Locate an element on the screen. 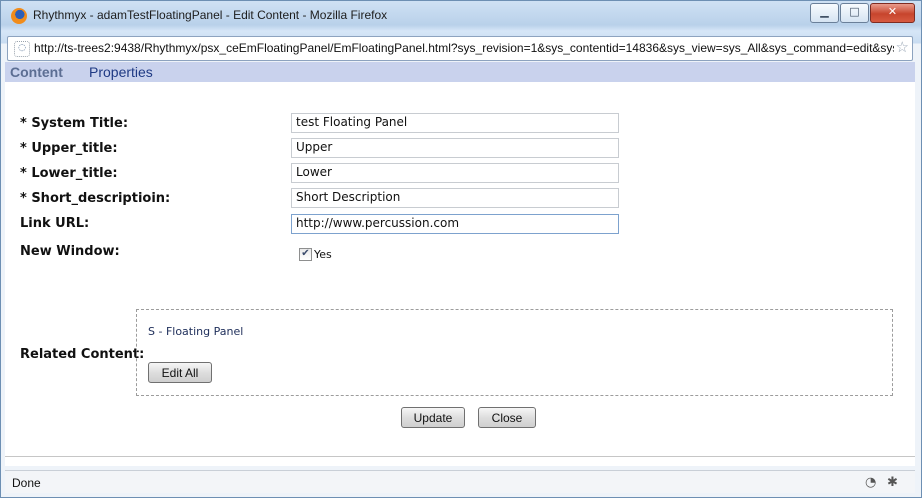 This screenshot has height=498, width=922. tab-properties: Properties is located at coordinates (121, 72).